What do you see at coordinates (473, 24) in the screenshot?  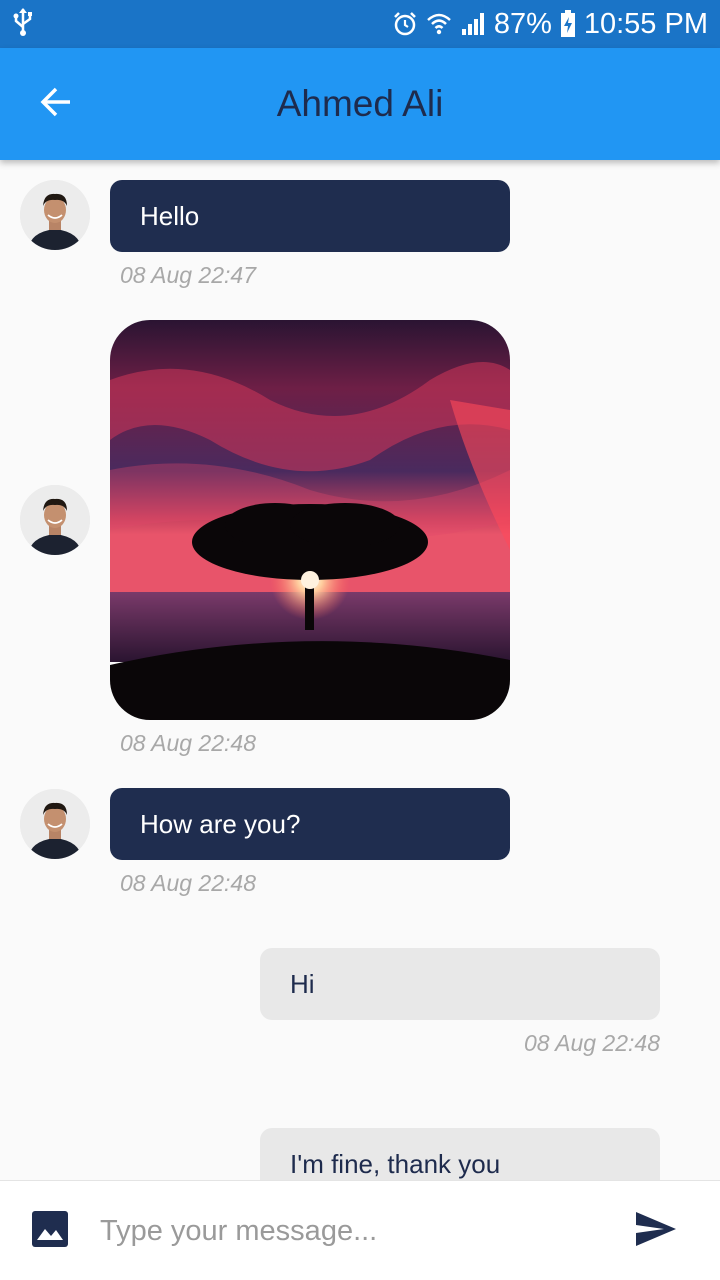 I see `signal-icon` at bounding box center [473, 24].